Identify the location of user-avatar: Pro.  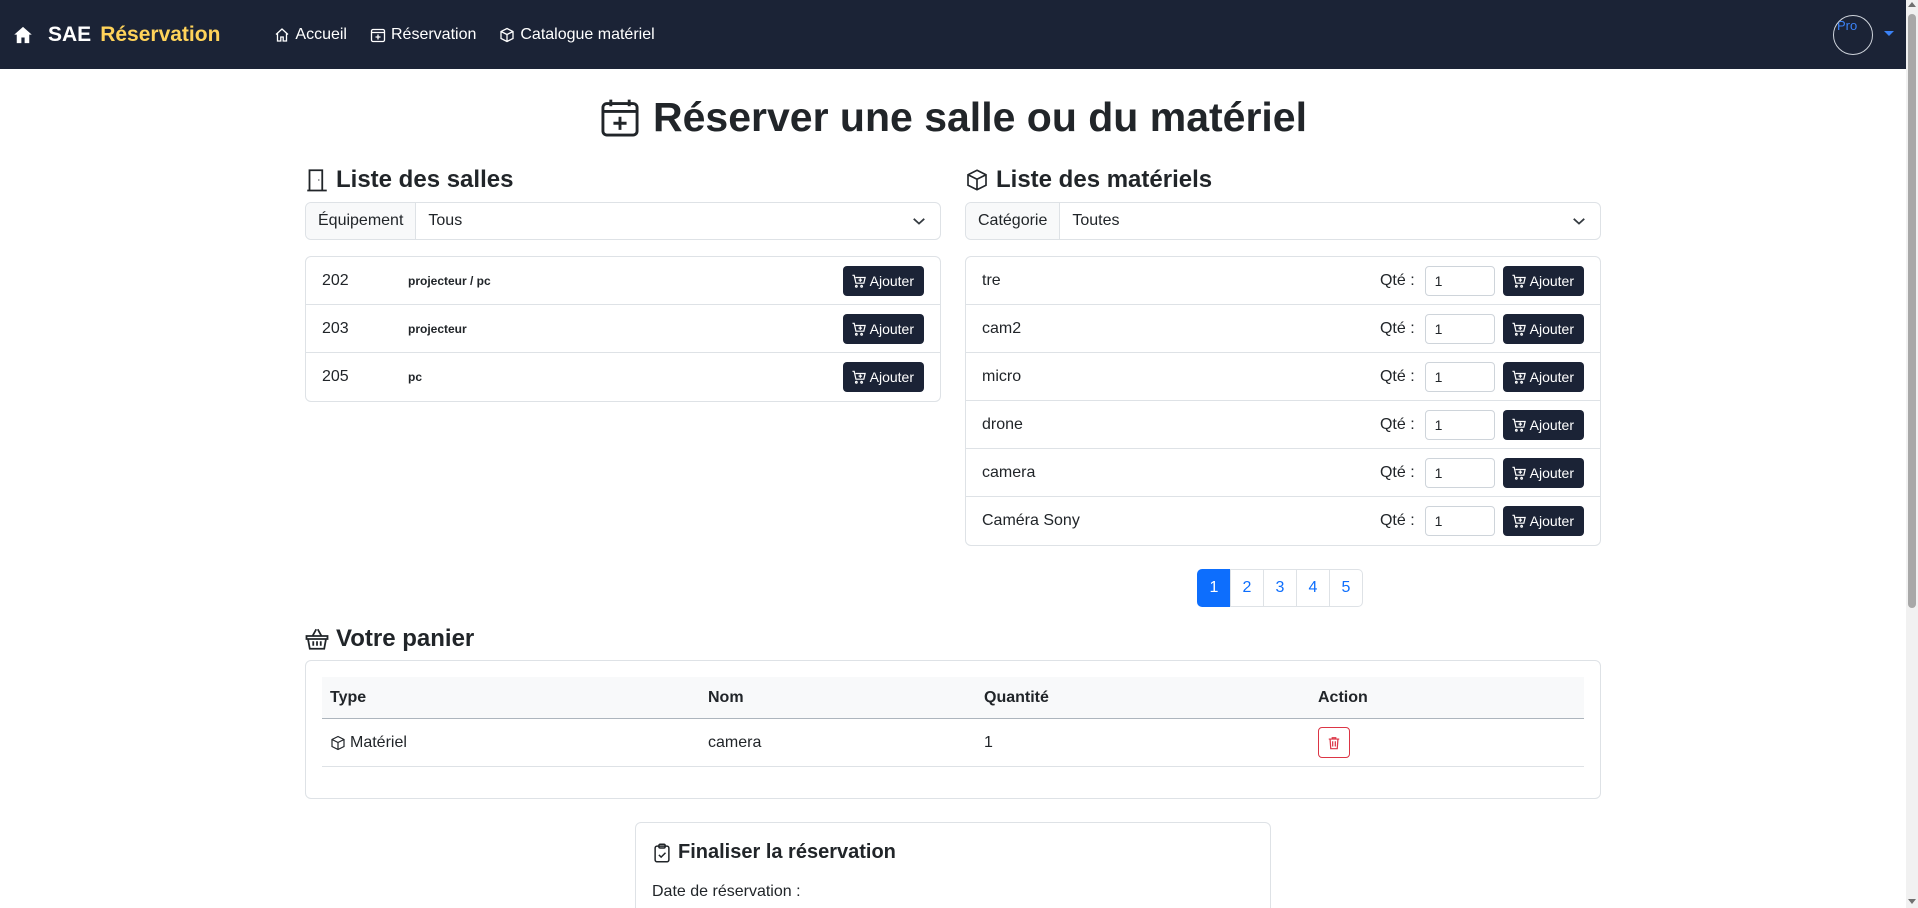
(1853, 35).